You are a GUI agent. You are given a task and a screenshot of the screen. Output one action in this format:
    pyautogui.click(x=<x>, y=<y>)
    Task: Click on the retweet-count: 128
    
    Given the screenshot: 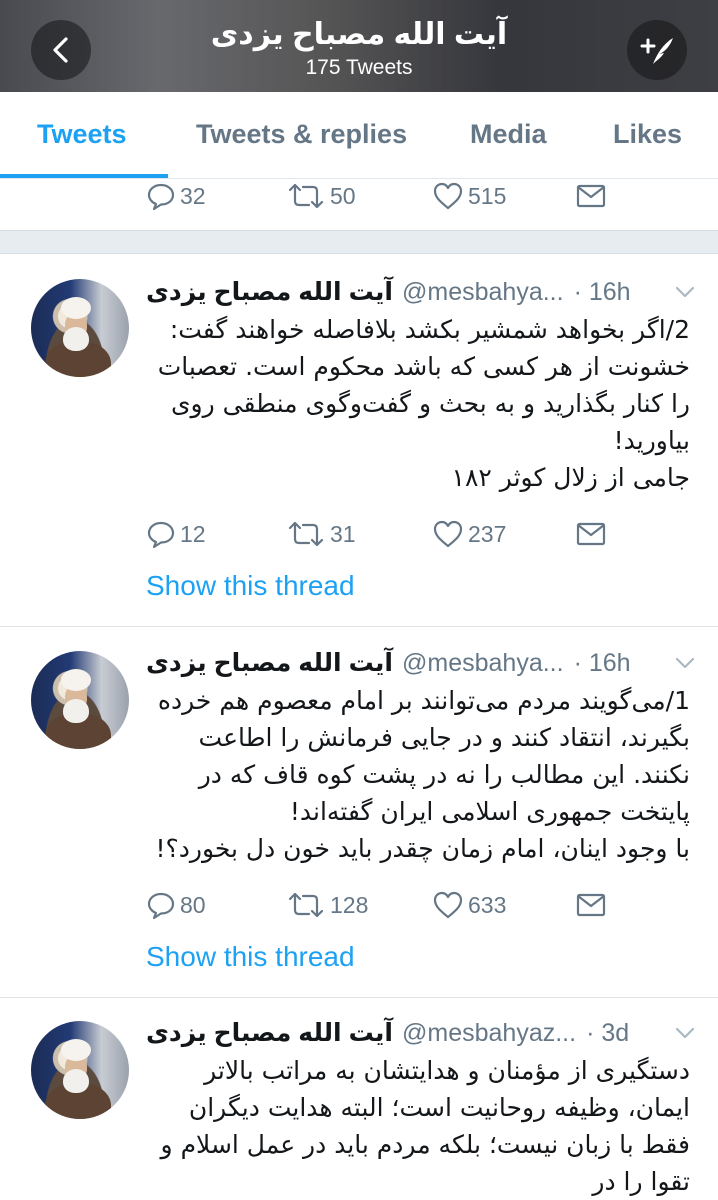 What is the action you would take?
    pyautogui.click(x=349, y=904)
    